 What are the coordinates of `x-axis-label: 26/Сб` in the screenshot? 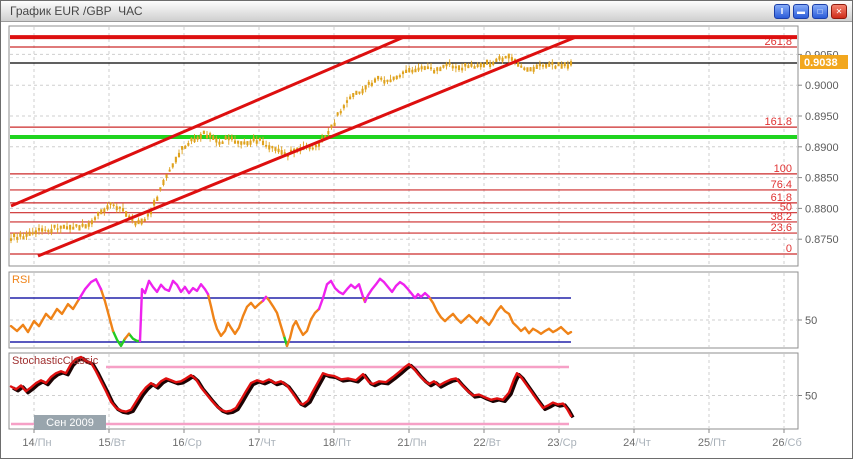 It's located at (787, 443).